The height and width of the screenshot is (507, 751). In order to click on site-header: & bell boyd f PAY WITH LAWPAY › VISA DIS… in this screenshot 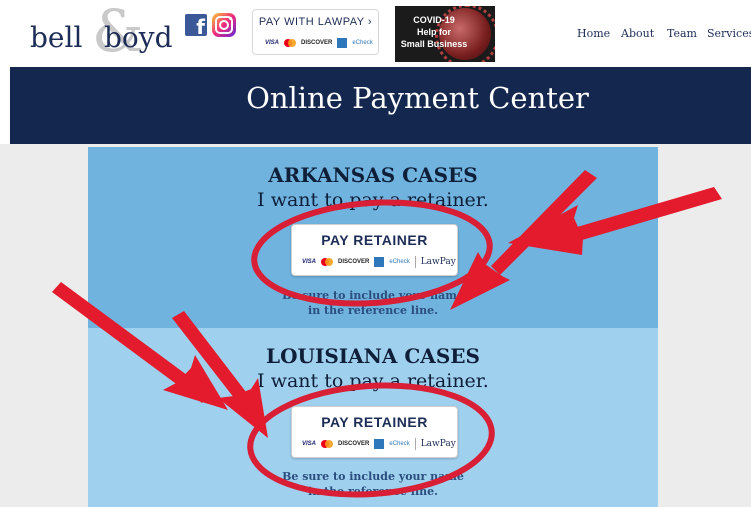, I will do `click(375, 33)`.